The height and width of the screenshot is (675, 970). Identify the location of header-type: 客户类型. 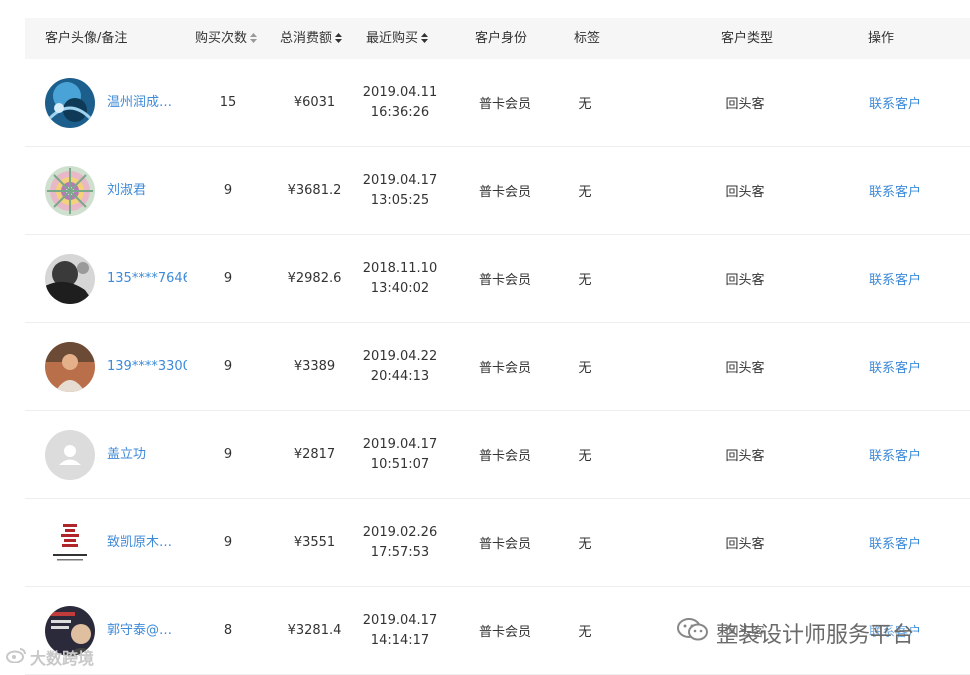
(747, 38).